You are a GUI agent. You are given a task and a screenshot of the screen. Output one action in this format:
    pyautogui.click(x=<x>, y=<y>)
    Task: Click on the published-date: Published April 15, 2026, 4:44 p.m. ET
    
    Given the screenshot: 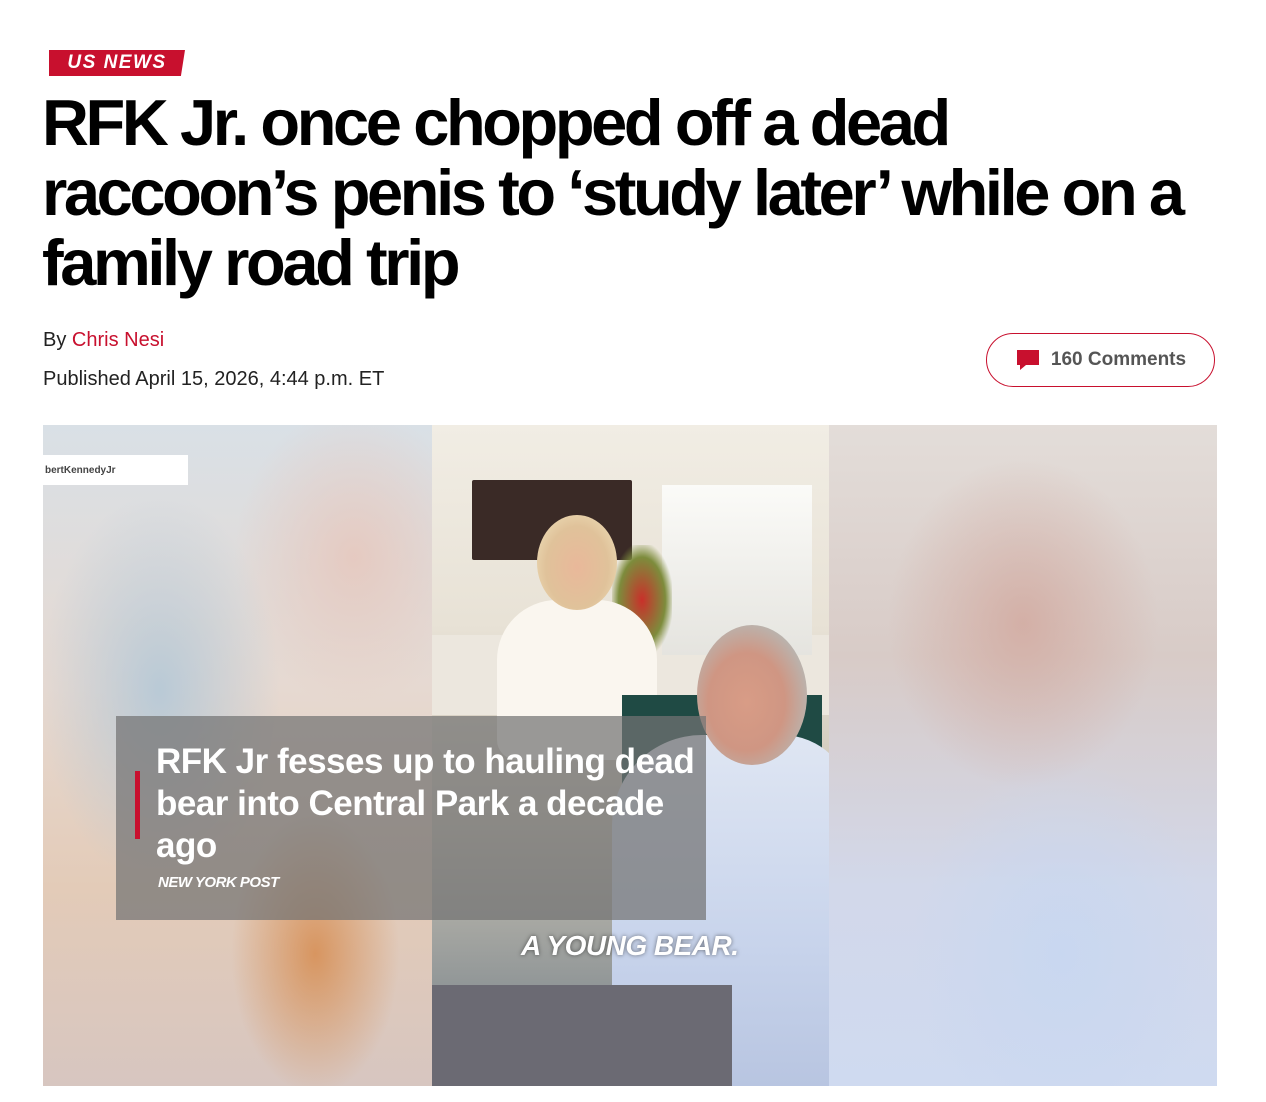 What is the action you would take?
    pyautogui.click(x=214, y=379)
    